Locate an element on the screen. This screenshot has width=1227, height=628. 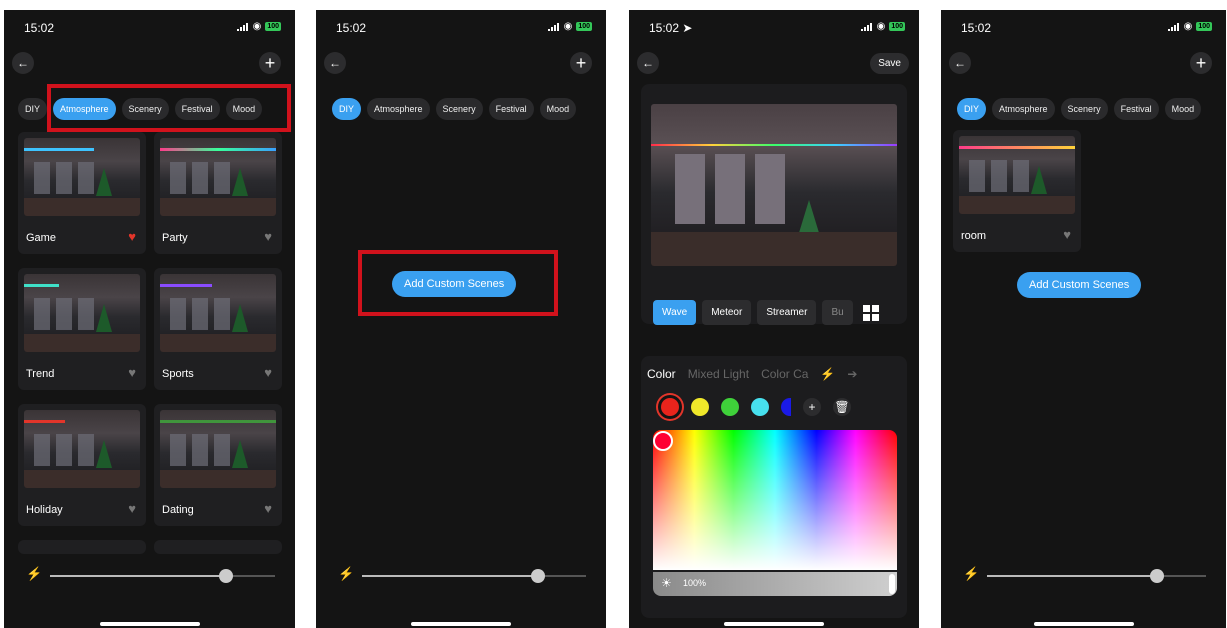
sun-icon: ☀ is located at coordinates (666, 583).